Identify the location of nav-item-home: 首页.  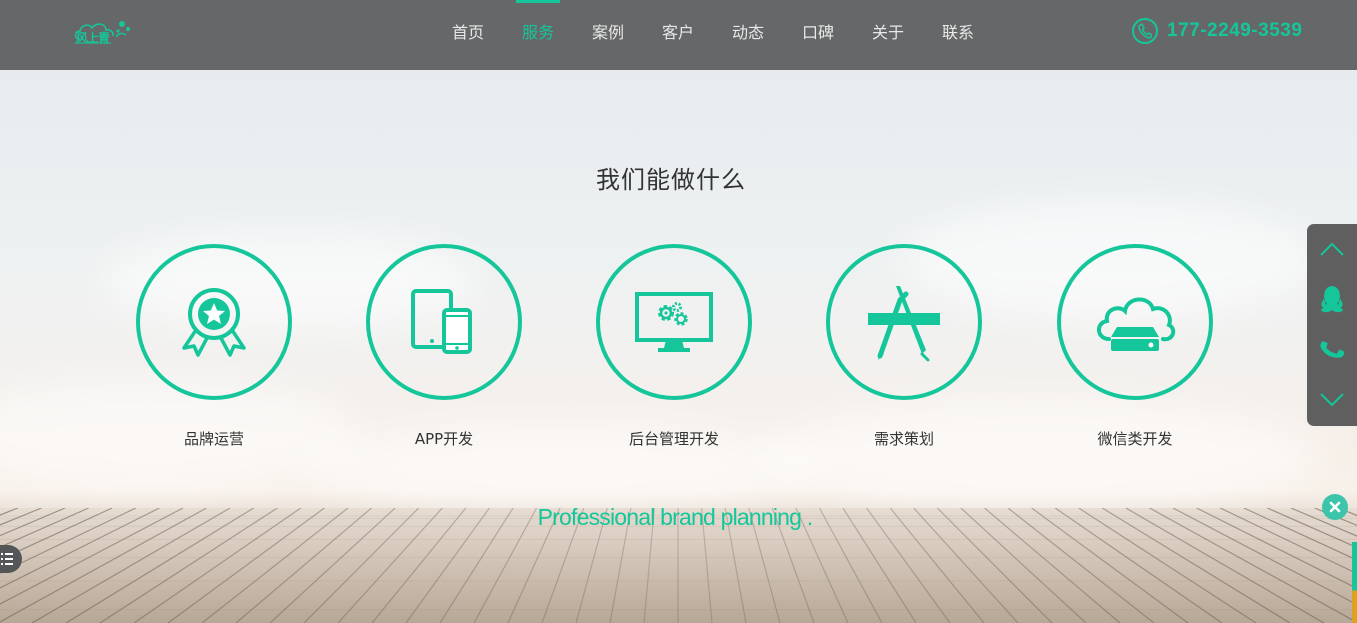
(468, 35).